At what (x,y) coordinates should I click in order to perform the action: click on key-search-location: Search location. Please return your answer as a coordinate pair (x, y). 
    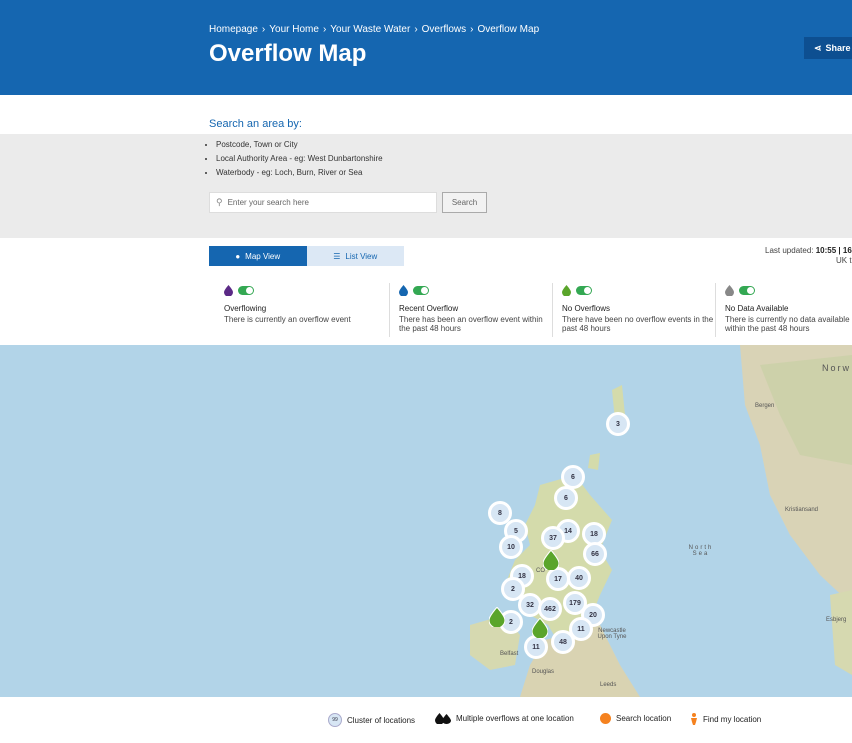
    Looking at the image, I should click on (635, 718).